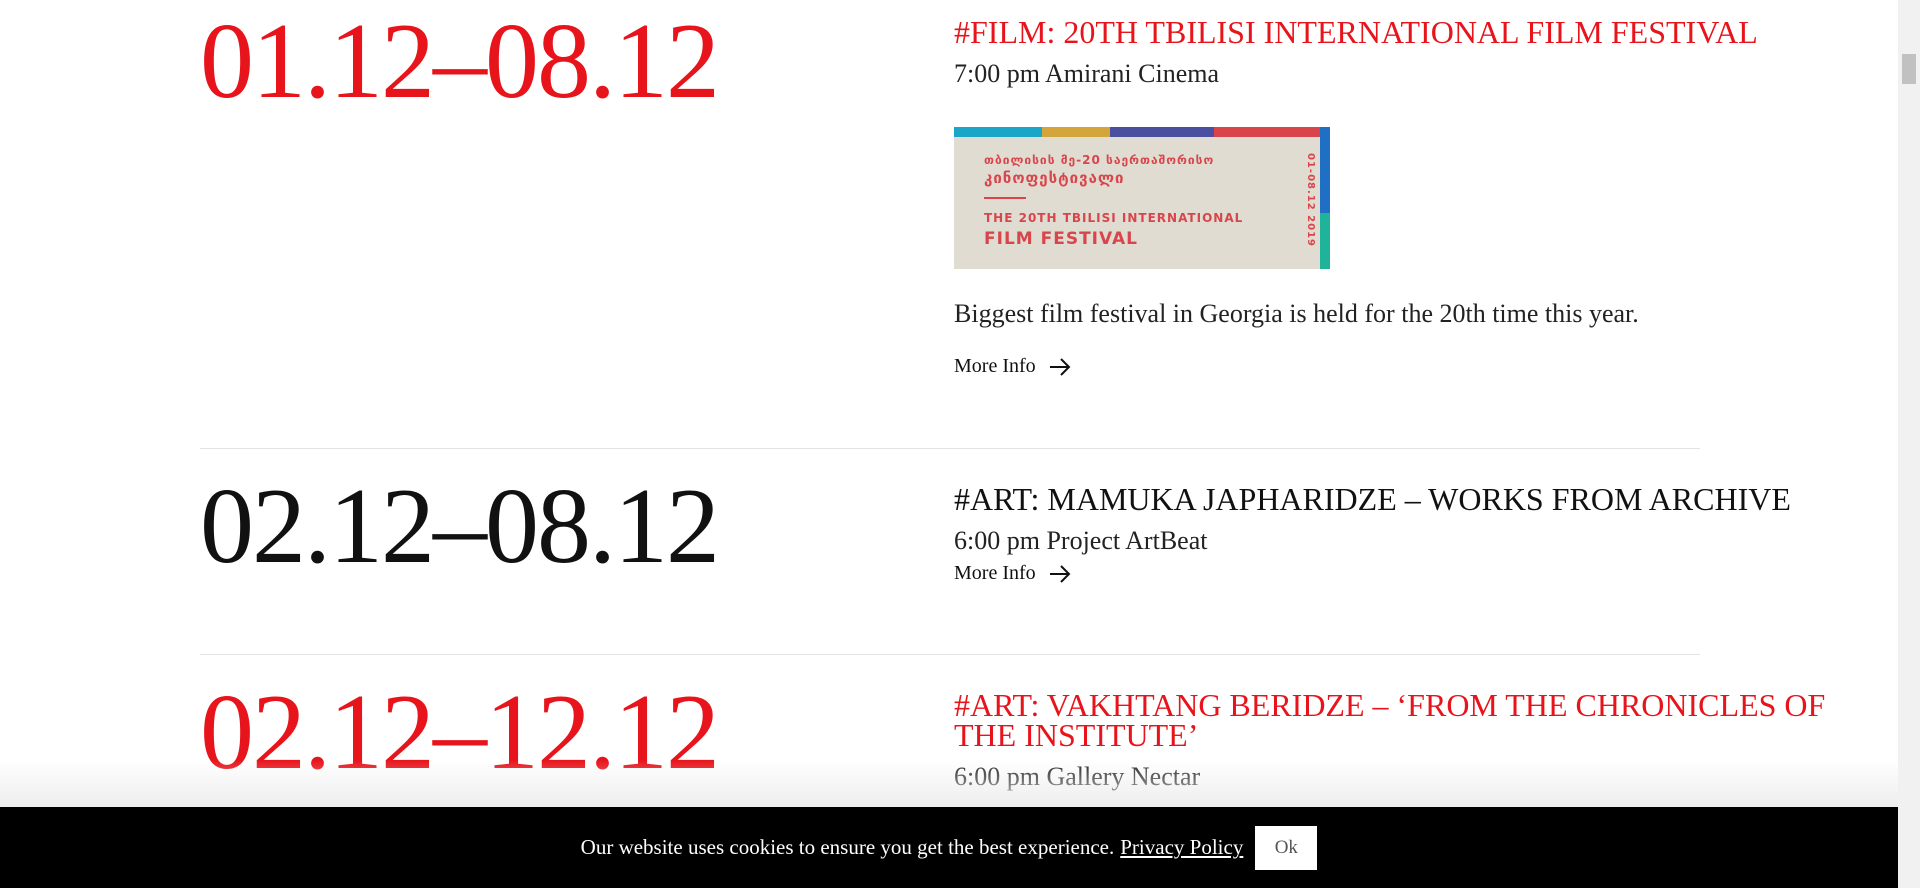  What do you see at coordinates (1181, 847) in the screenshot?
I see `privacy-policy-link: Privacy Policy` at bounding box center [1181, 847].